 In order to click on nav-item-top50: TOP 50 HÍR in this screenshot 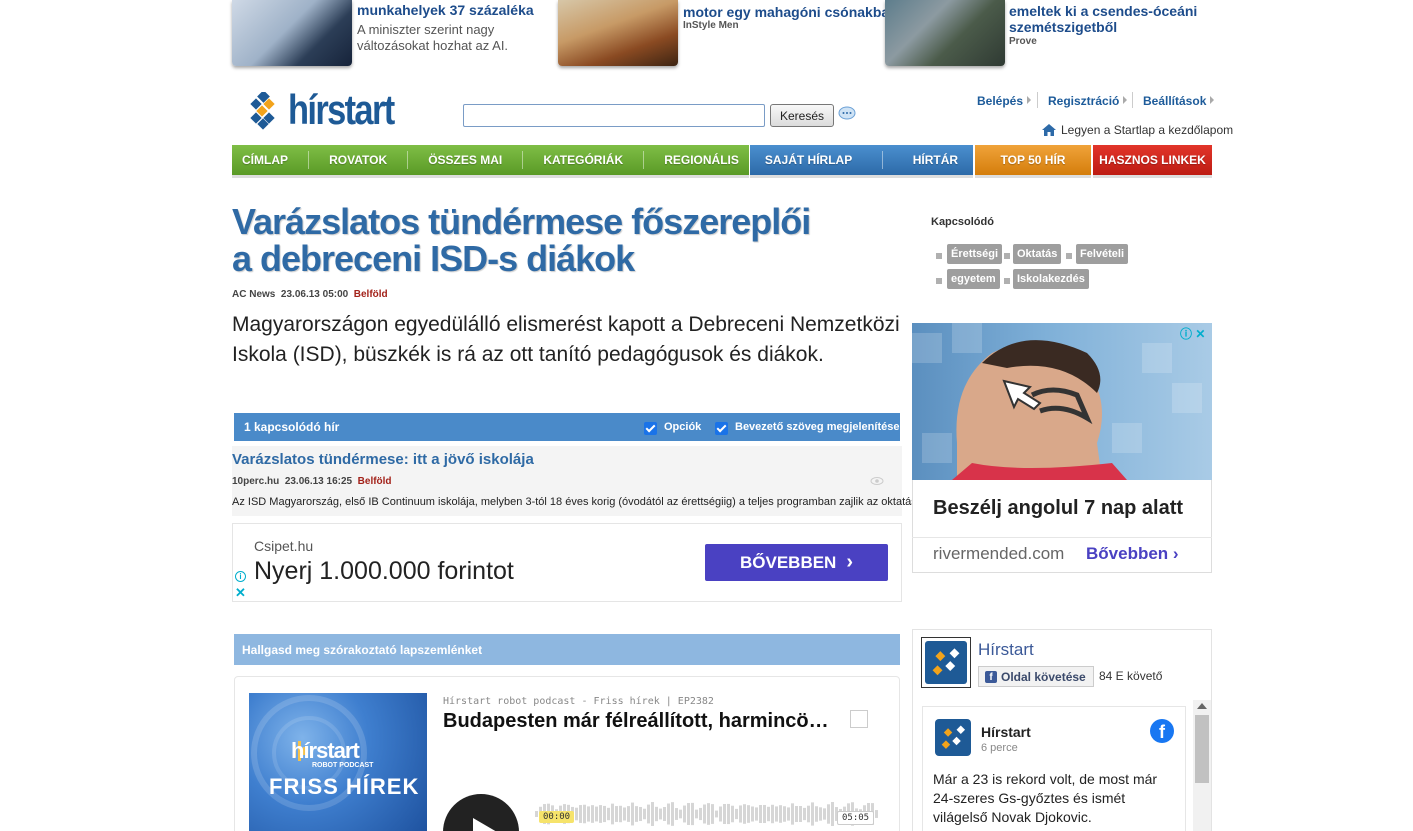, I will do `click(1033, 161)`.